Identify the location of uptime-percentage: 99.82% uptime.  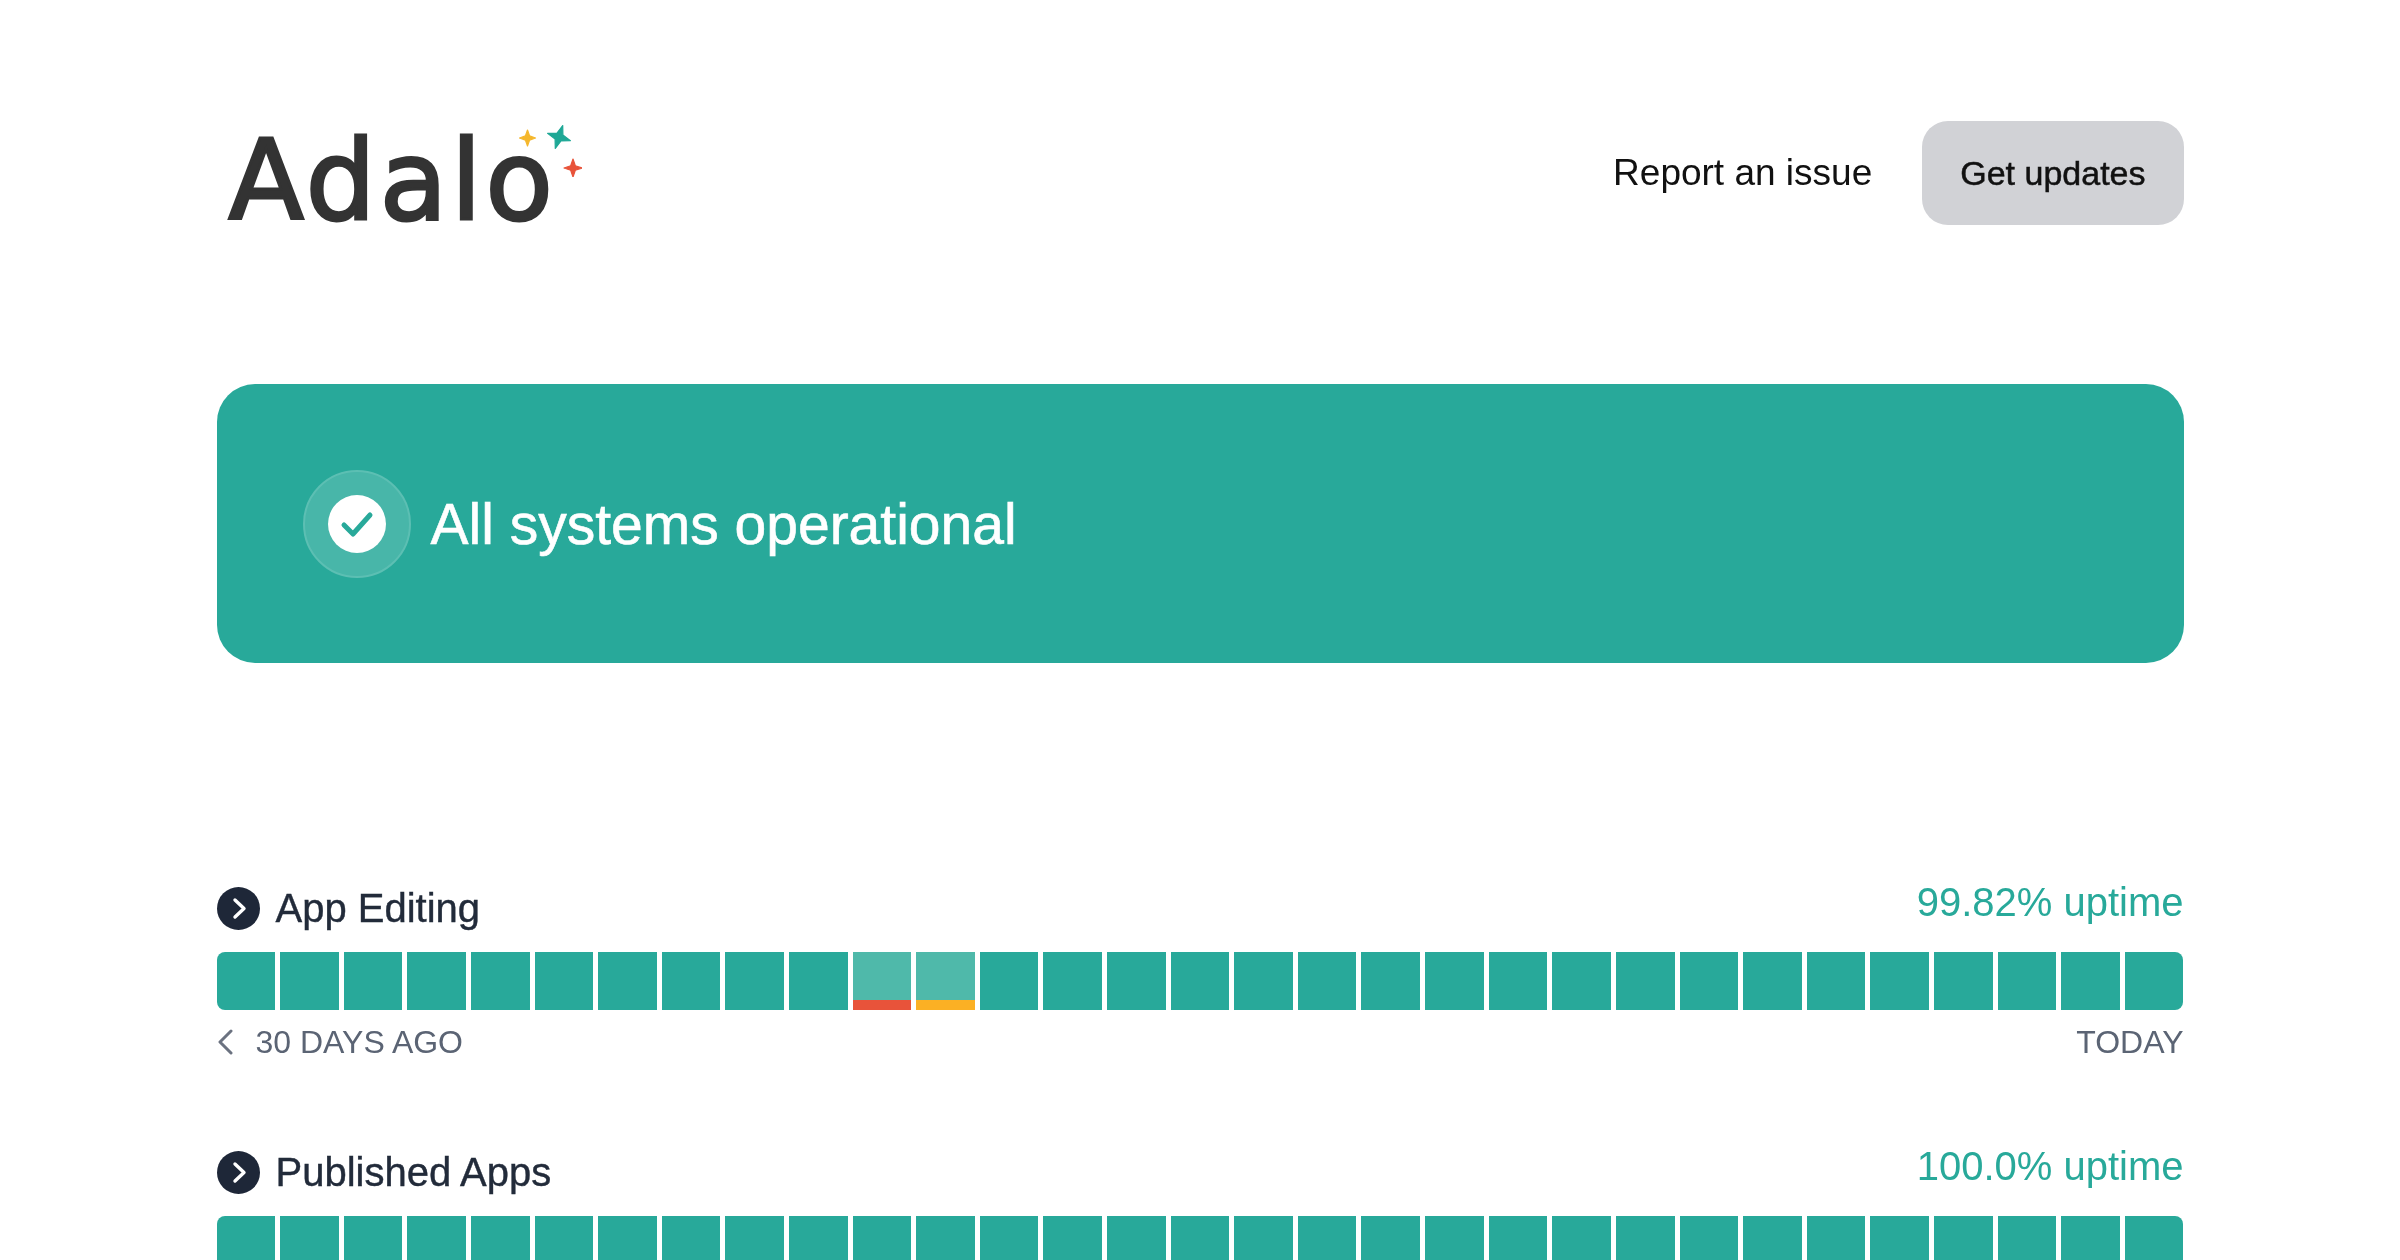
(2050, 902).